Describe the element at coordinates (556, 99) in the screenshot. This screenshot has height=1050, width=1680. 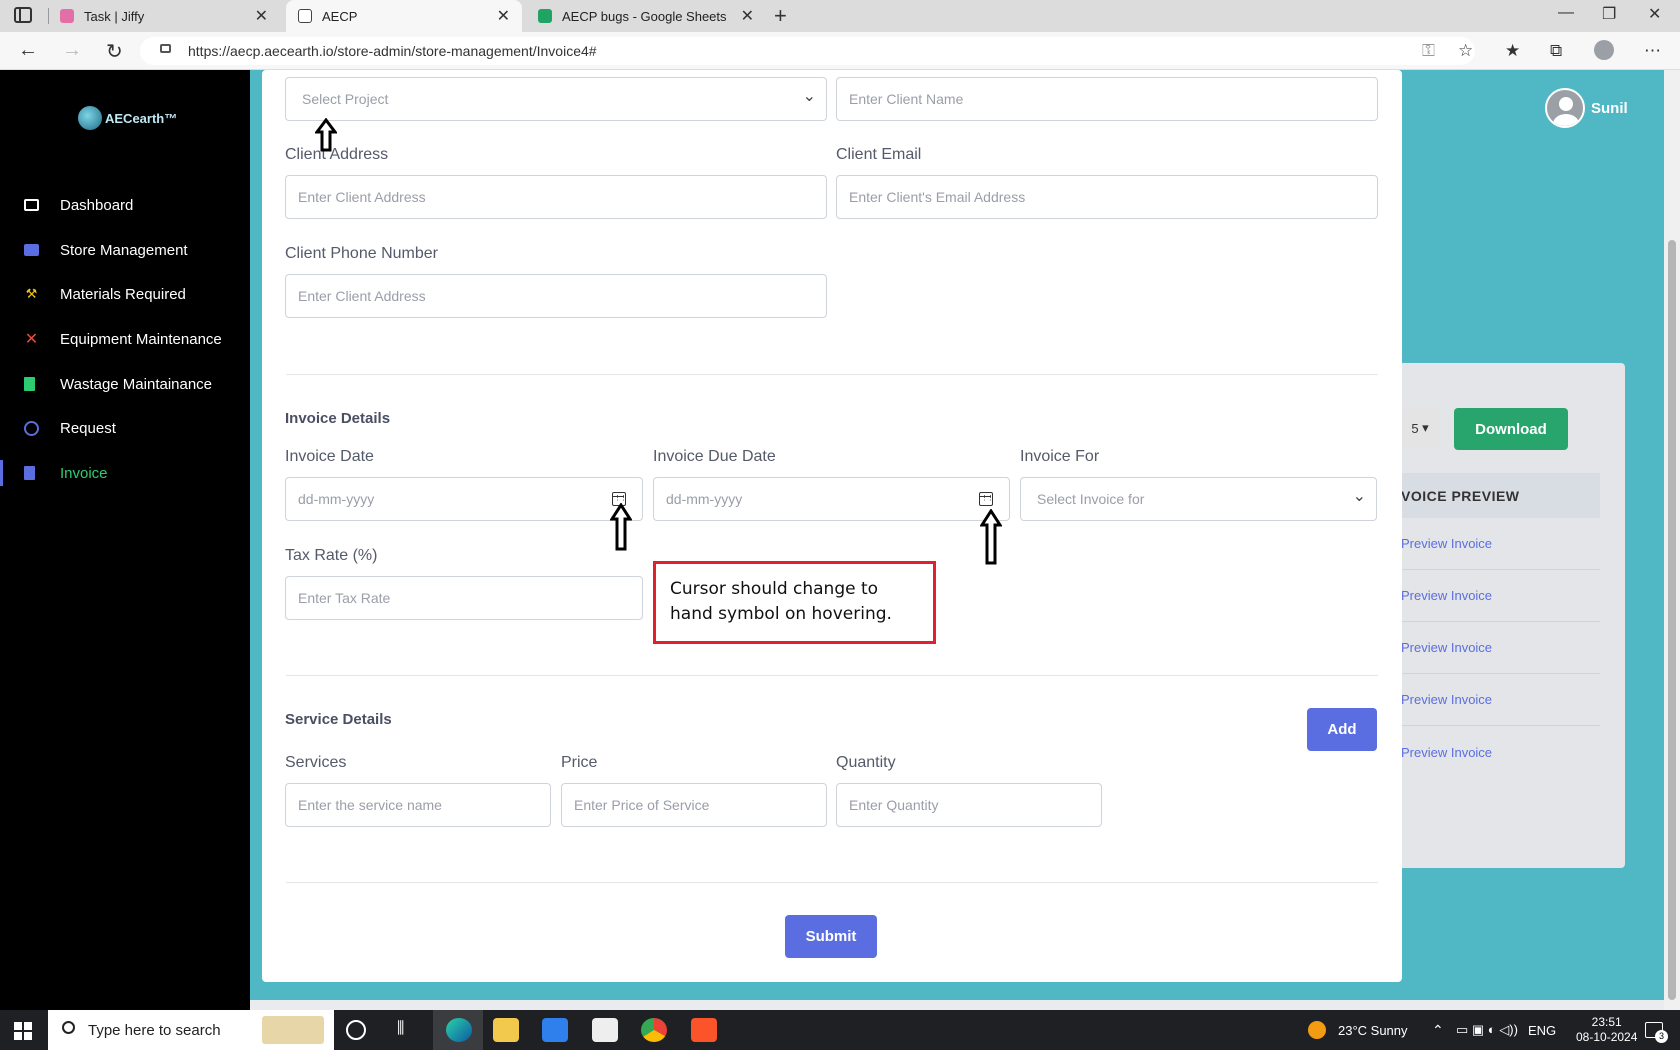
I see `select-project-dropdown: Select Project` at that location.